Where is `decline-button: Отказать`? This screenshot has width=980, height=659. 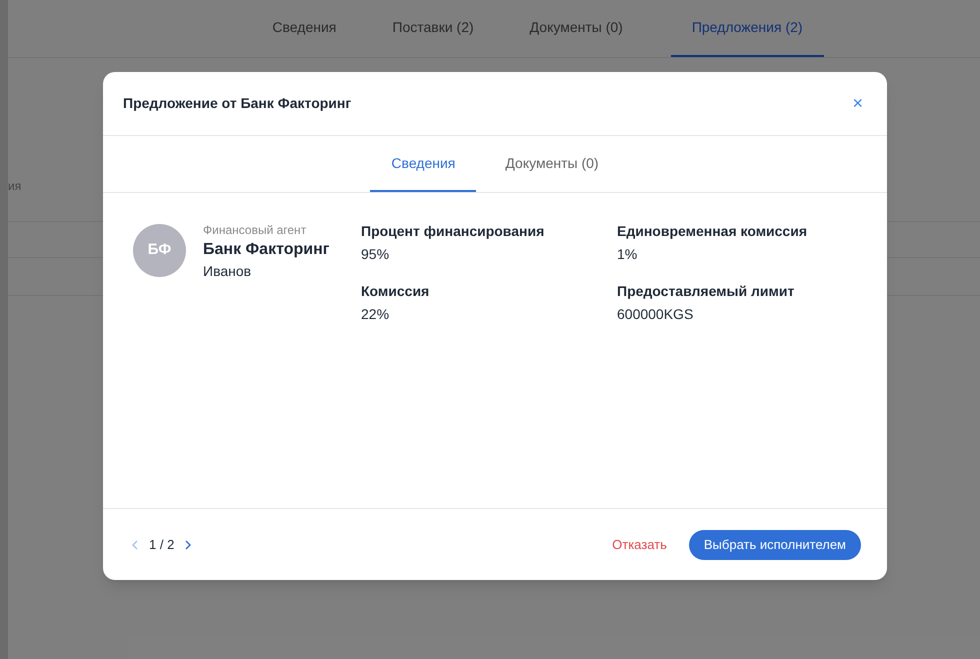
decline-button: Отказать is located at coordinates (639, 544).